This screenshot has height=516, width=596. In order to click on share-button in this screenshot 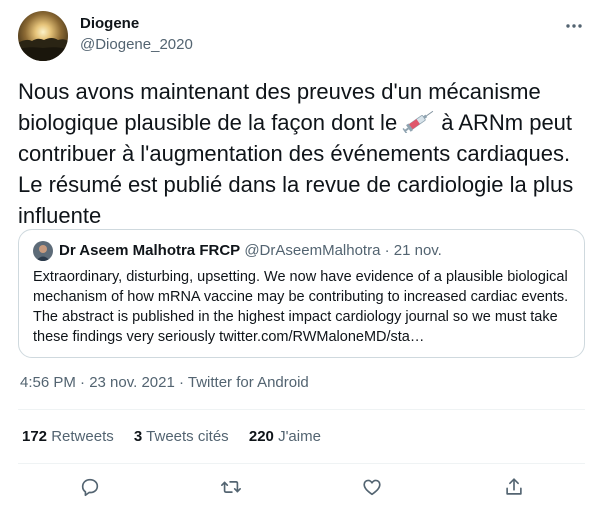, I will do `click(514, 487)`.